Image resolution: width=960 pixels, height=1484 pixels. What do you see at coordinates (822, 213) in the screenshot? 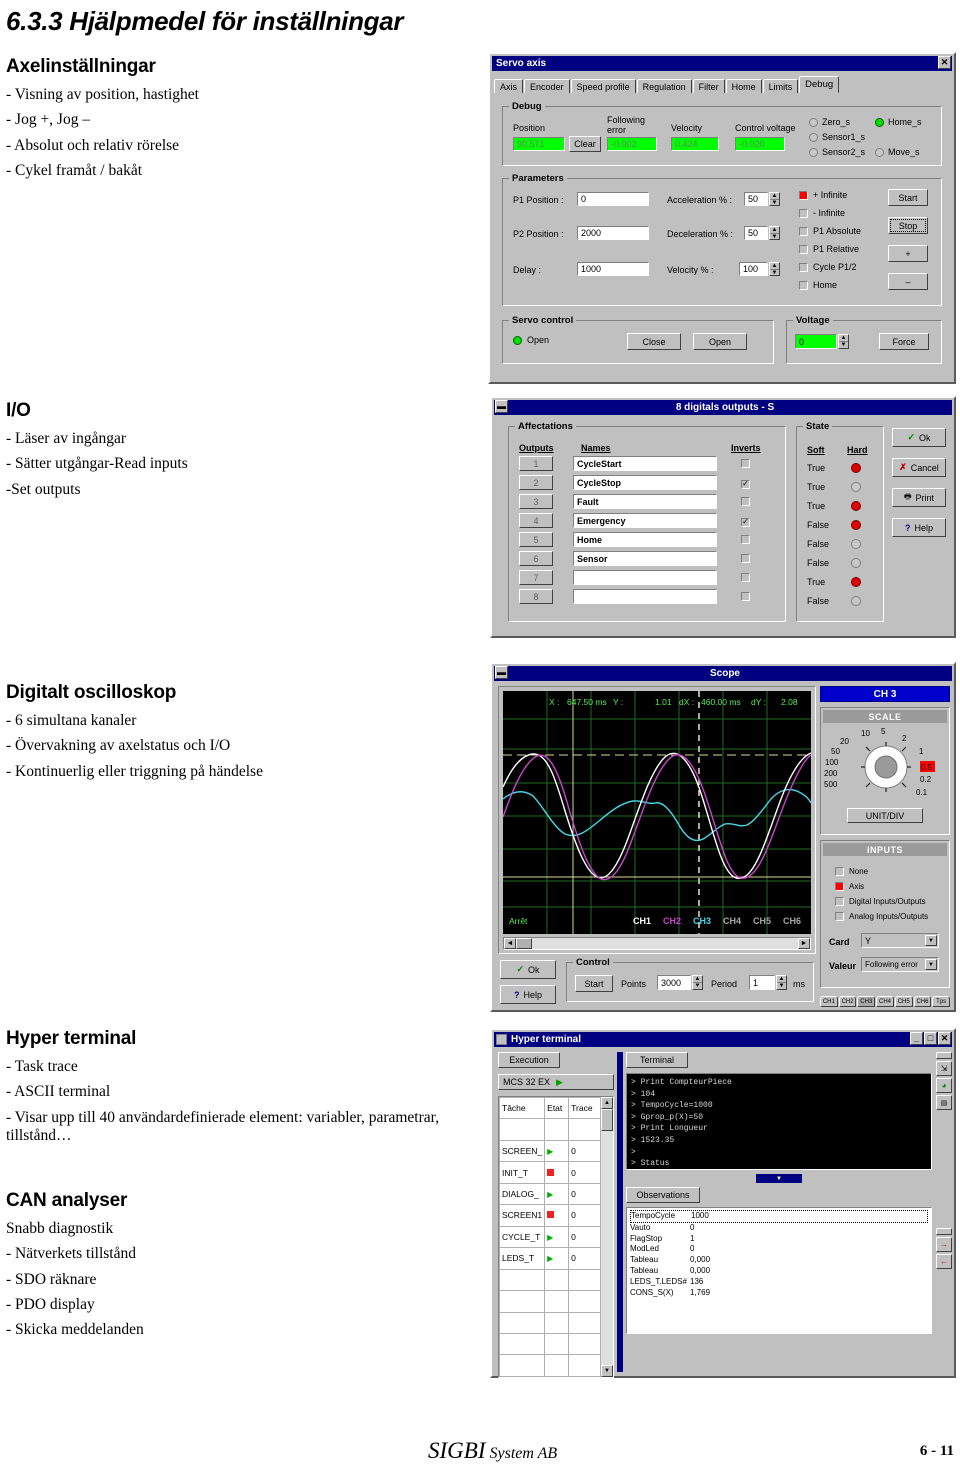
I see `mode-minus-infinite: - Infinite` at bounding box center [822, 213].